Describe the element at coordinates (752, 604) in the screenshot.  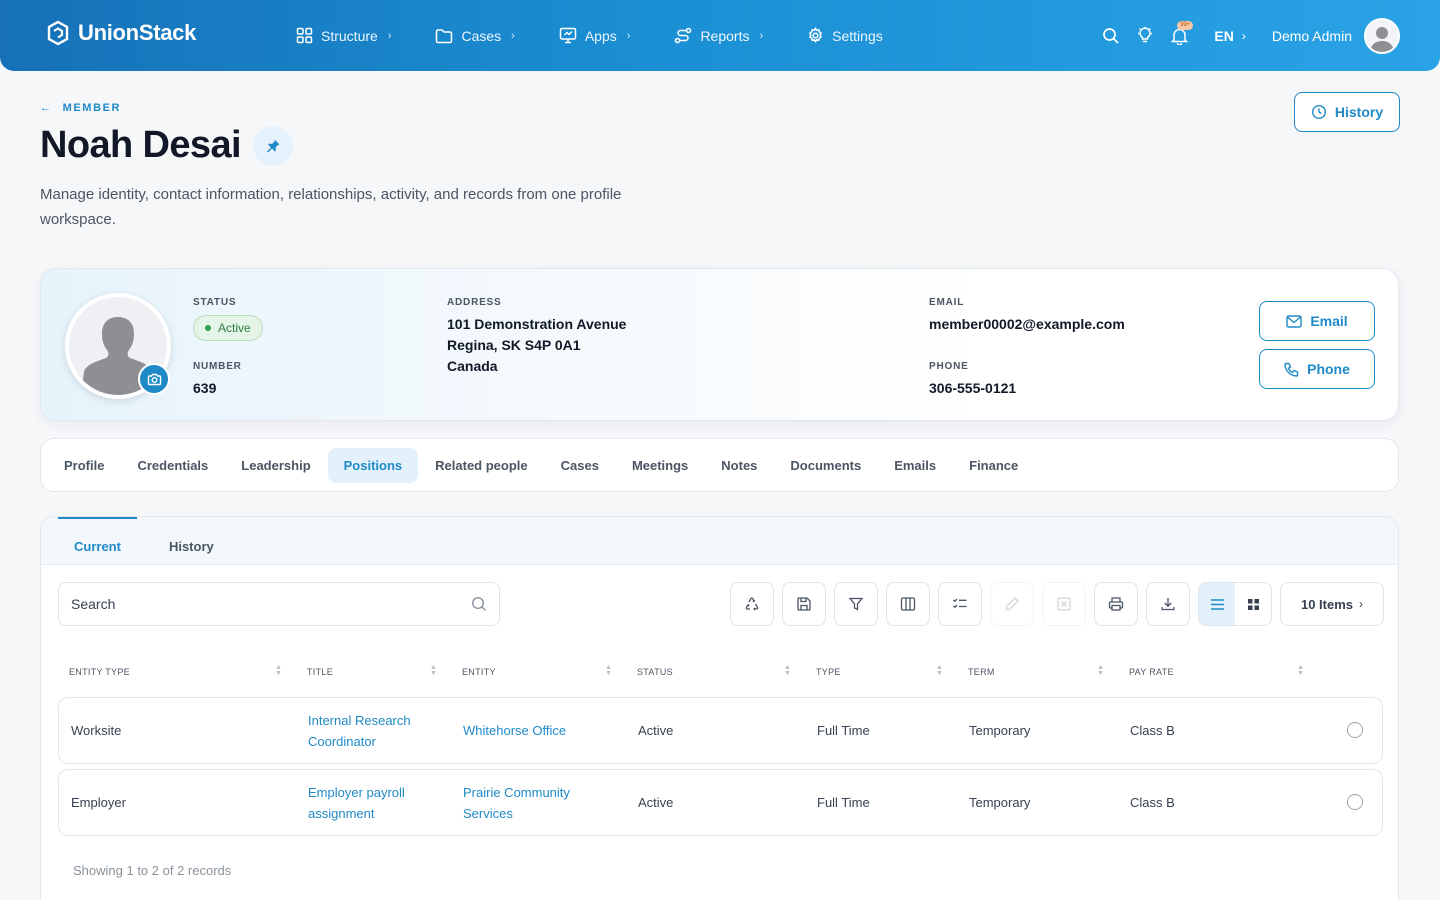
I see `refresh-button` at that location.